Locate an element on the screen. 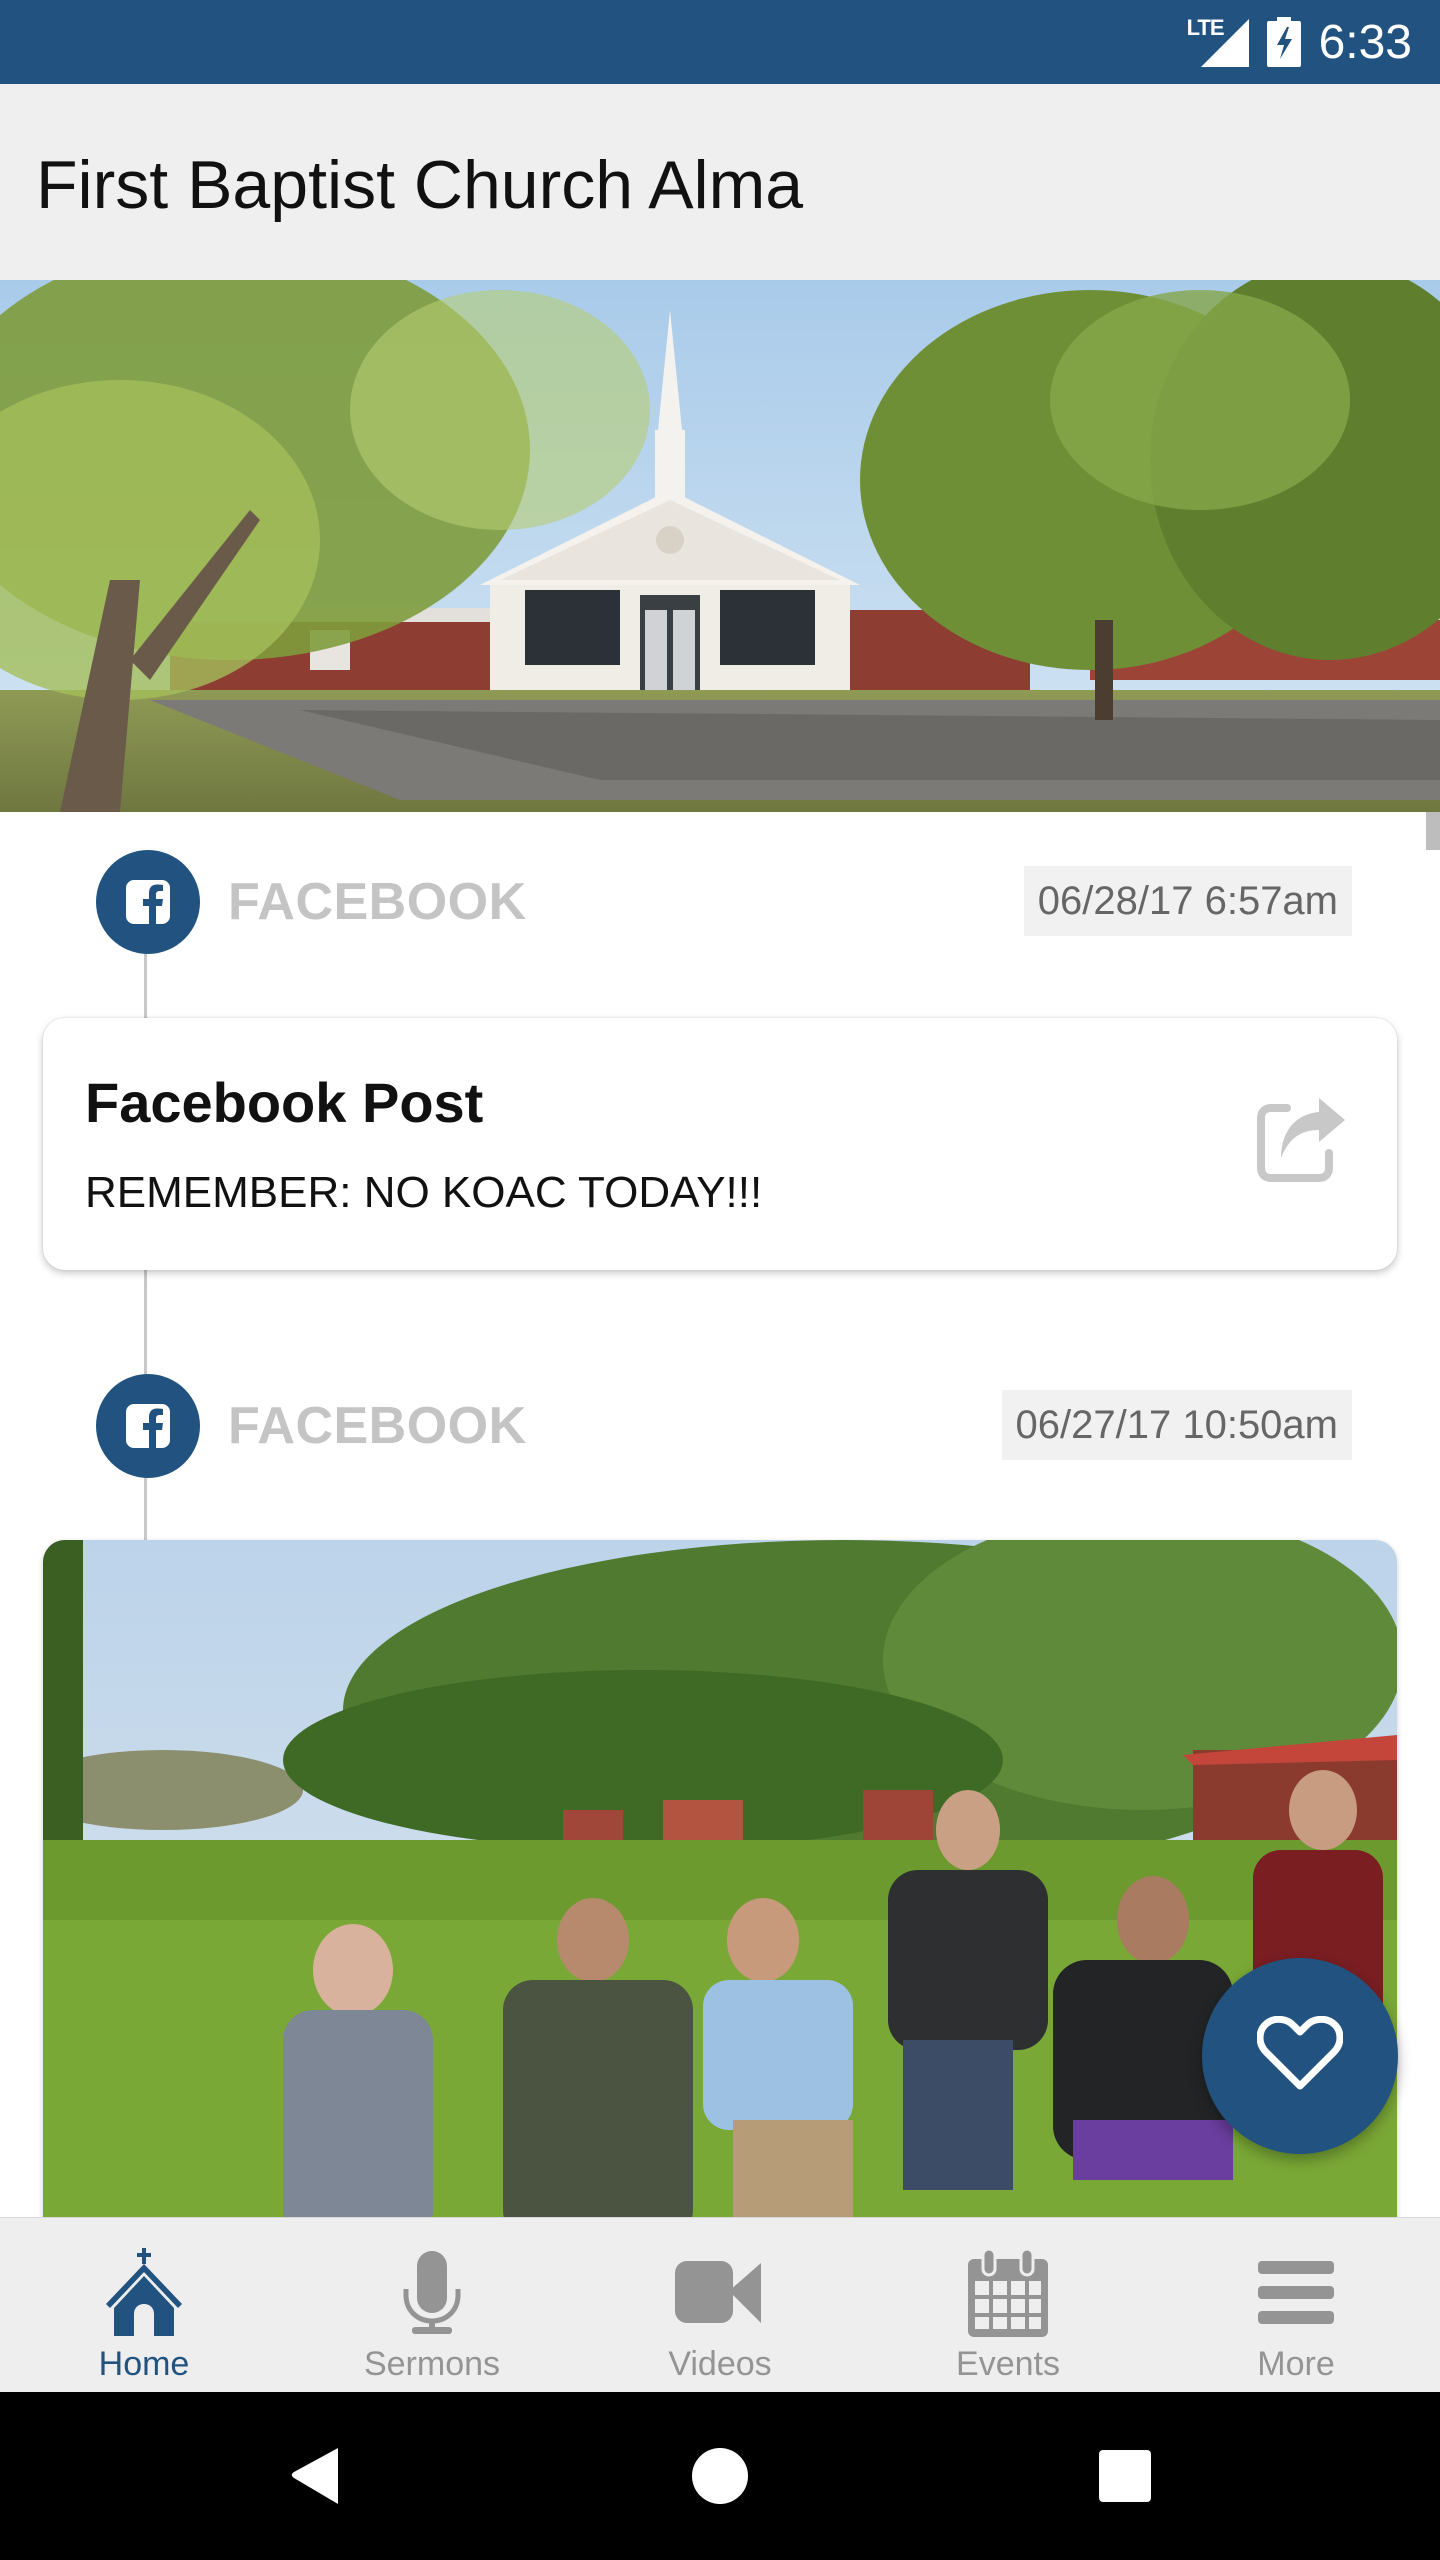  menu-icon is located at coordinates (1296, 2293).